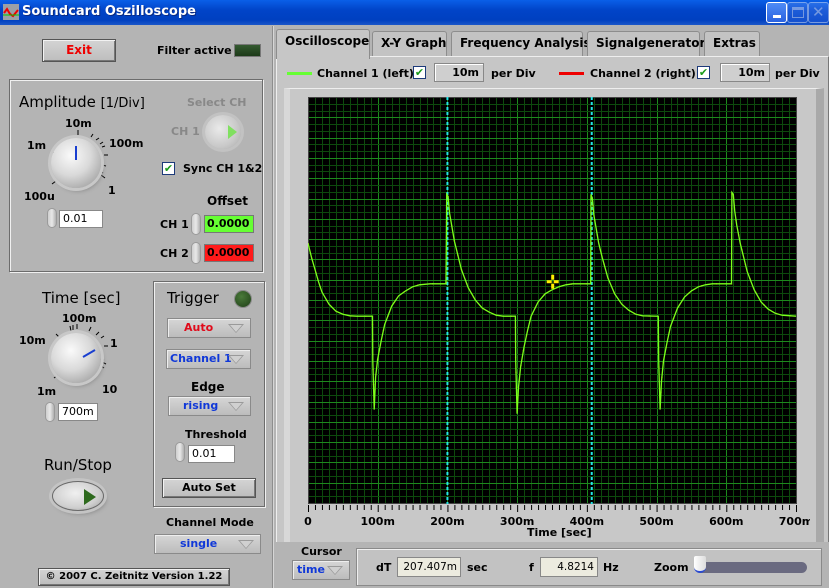 This screenshot has height=588, width=829. What do you see at coordinates (559, 532) in the screenshot?
I see `x-axis-label: Time [sec]` at bounding box center [559, 532].